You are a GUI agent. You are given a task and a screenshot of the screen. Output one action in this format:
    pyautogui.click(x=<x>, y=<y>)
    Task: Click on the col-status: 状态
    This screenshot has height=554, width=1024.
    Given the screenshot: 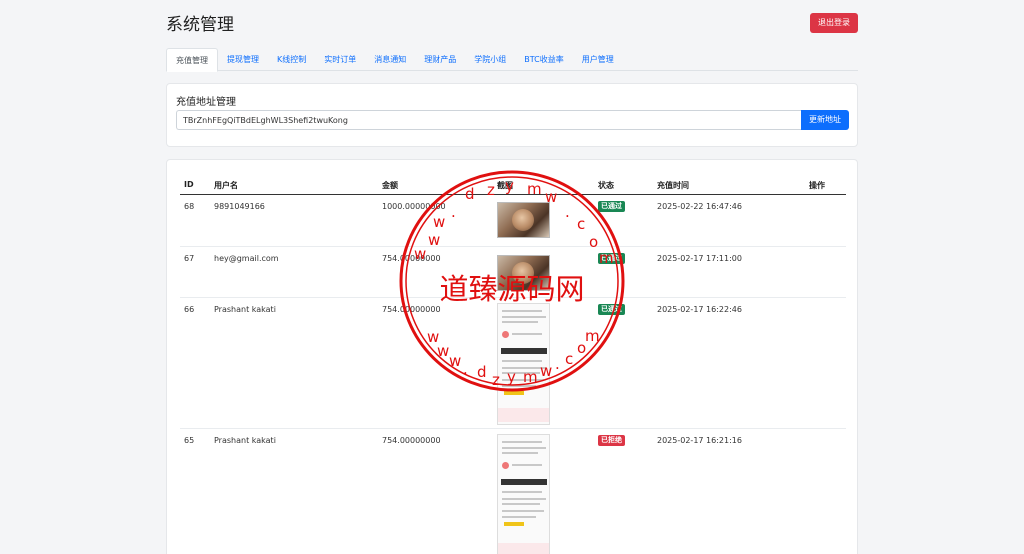 What is the action you would take?
    pyautogui.click(x=606, y=185)
    